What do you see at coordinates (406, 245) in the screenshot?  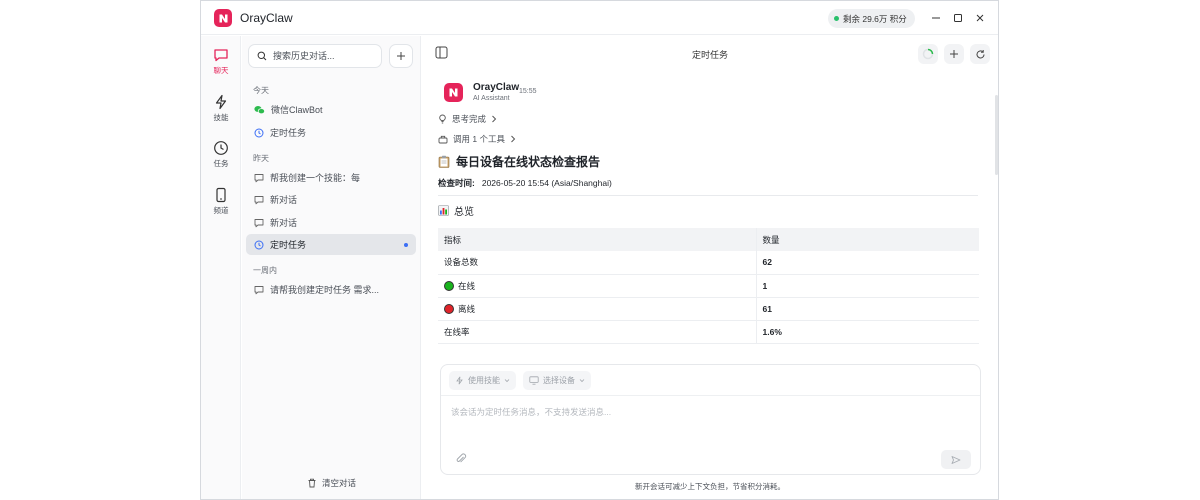 I see `unread-dot-icon` at bounding box center [406, 245].